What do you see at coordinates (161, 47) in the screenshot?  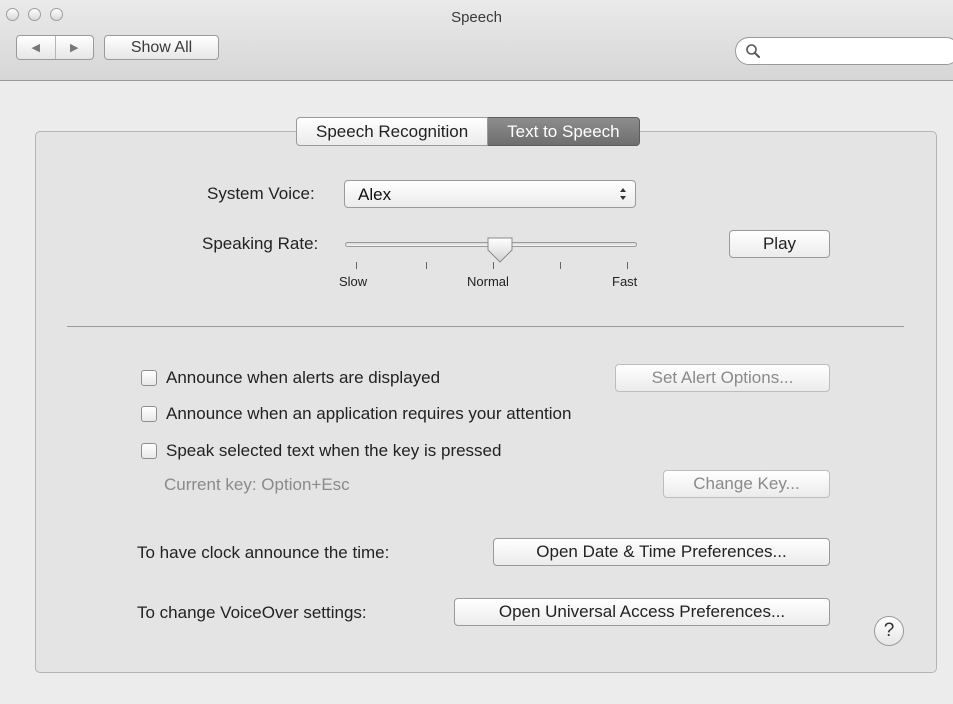 I see `show-all-button: Show All` at bounding box center [161, 47].